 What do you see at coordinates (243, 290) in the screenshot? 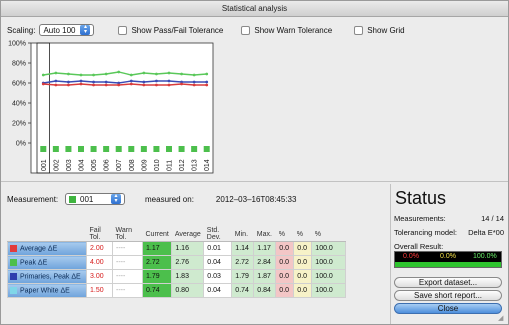
I see `min-cell: 0.74` at bounding box center [243, 290].